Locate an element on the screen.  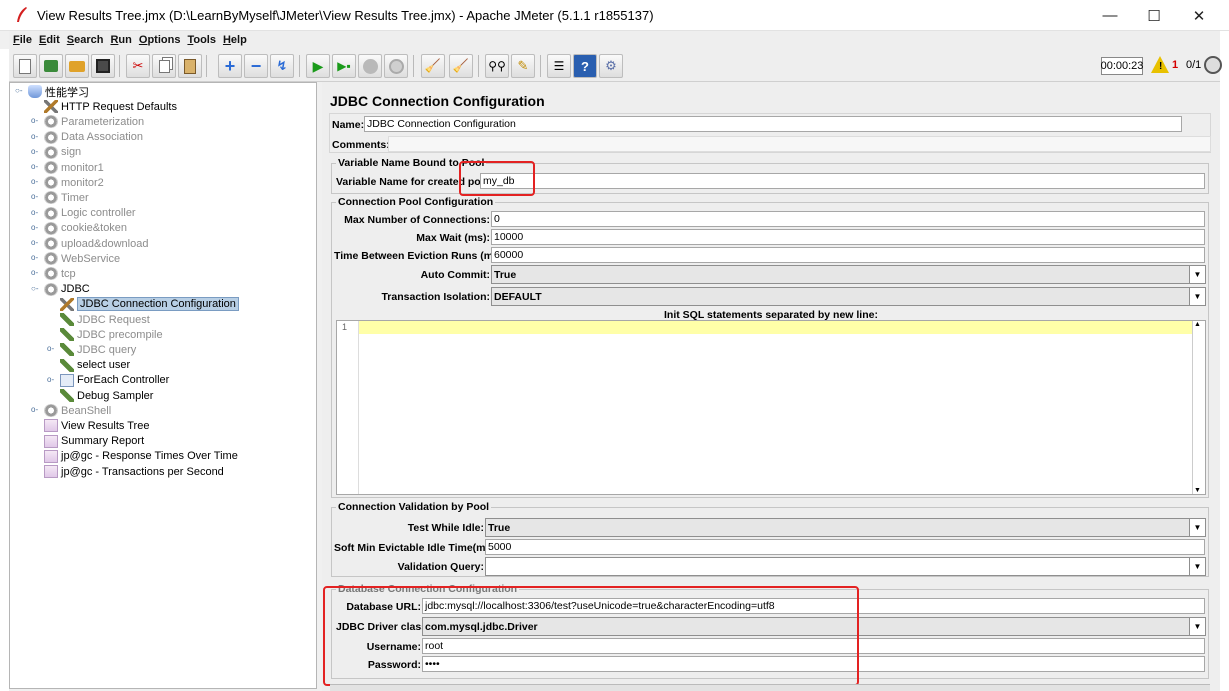
paste-icon is located at coordinates (190, 66).